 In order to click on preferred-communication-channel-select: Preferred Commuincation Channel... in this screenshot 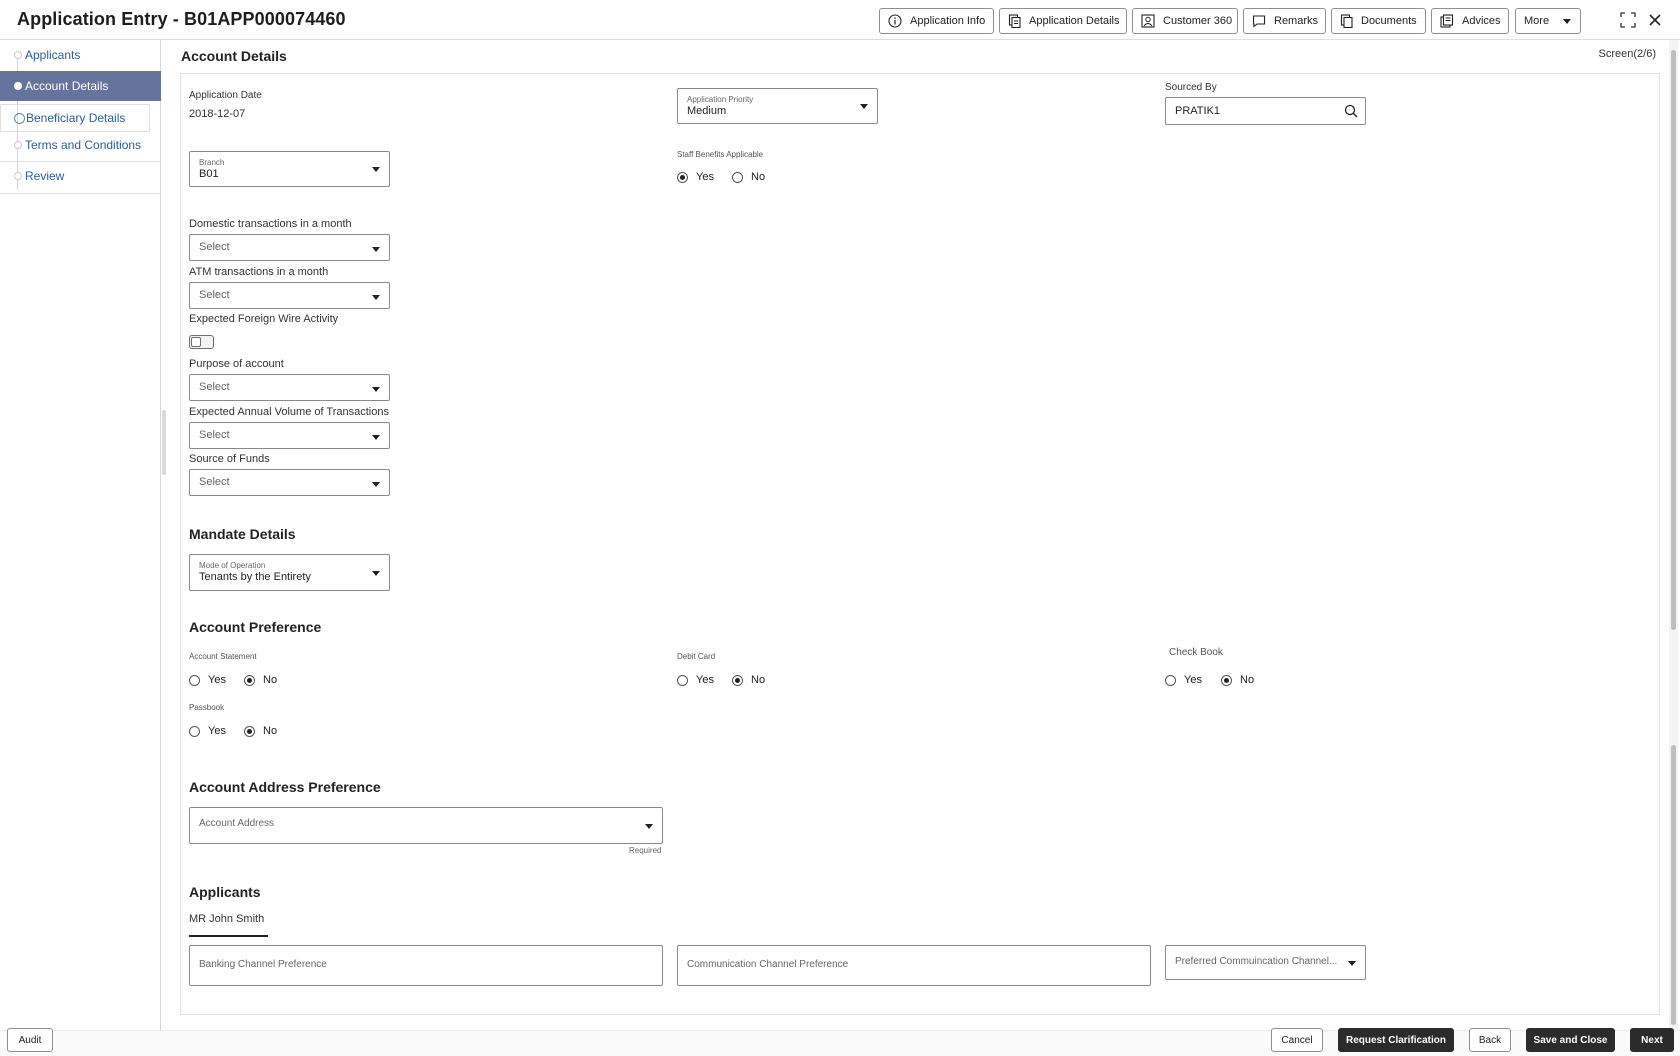, I will do `click(1265, 962)`.